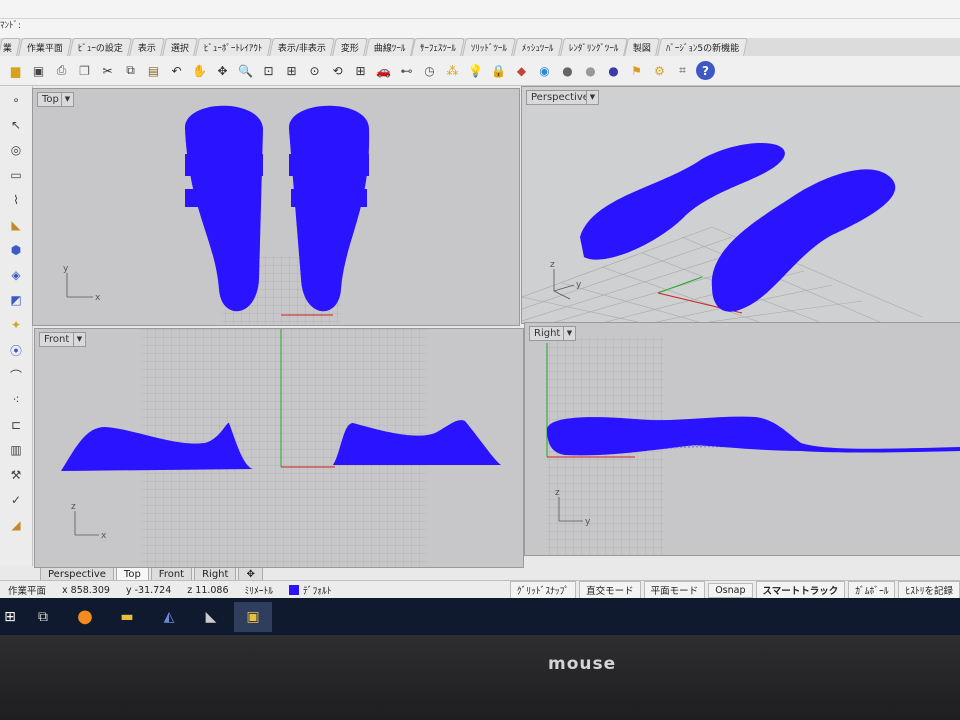  What do you see at coordinates (489, 47) in the screenshot?
I see `tab-solid-tools: ｿﾘｯﾄﾞﾂｰﾙ` at bounding box center [489, 47].